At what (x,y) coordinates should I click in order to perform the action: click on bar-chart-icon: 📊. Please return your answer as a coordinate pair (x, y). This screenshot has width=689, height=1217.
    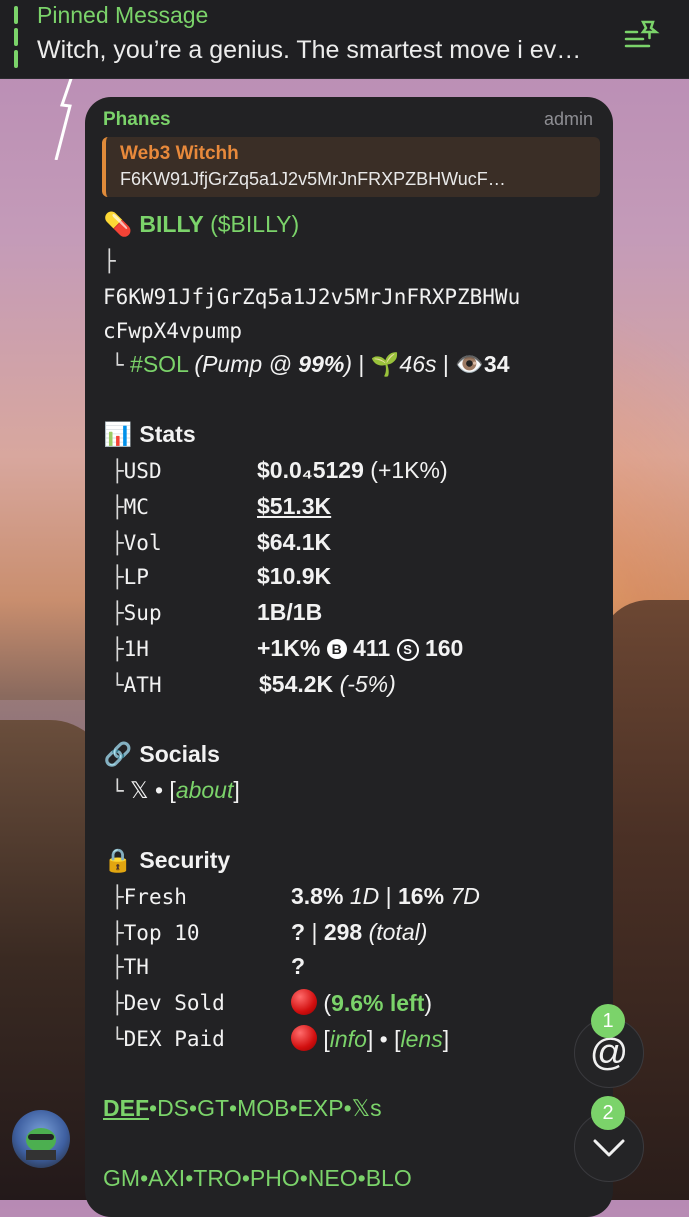
    Looking at the image, I should click on (118, 434).